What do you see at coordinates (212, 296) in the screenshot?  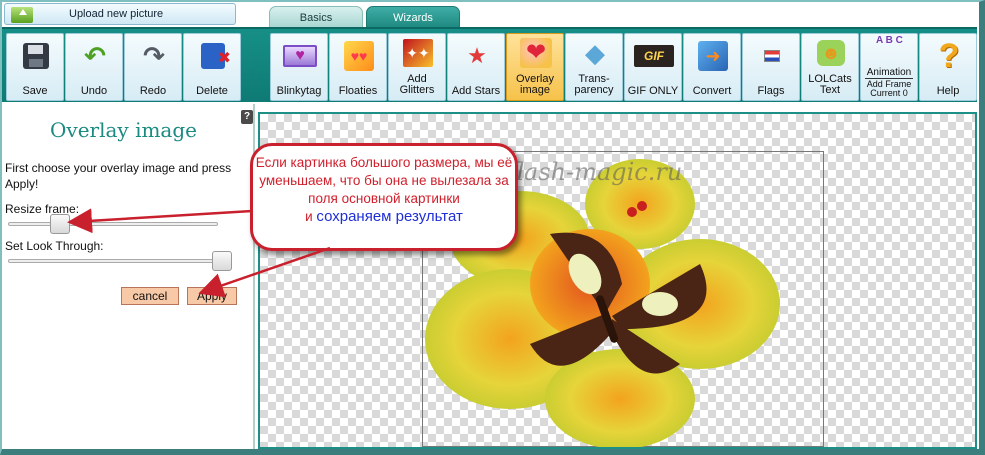 I see `apply-button: Apply` at bounding box center [212, 296].